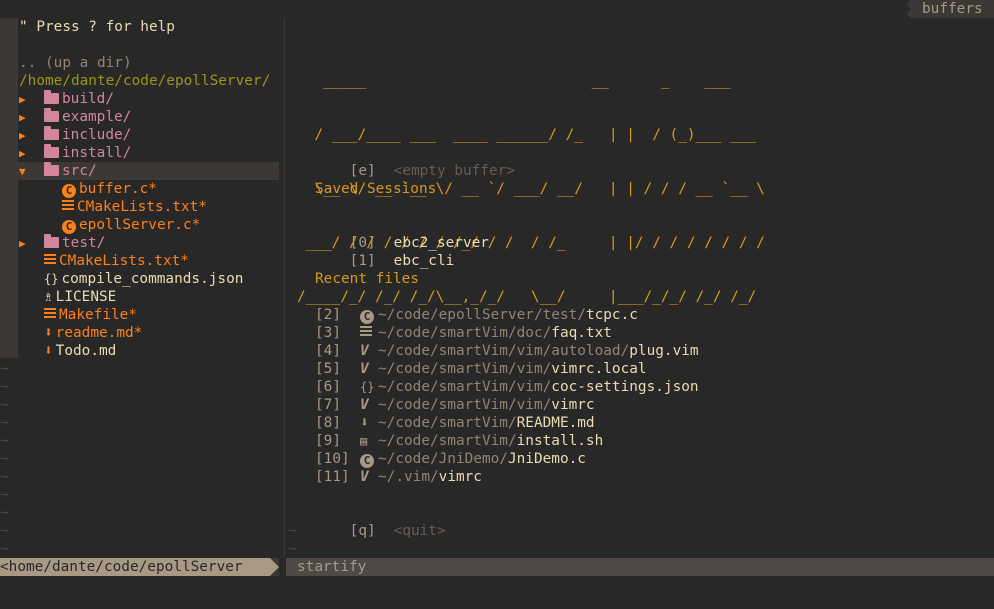 This screenshot has width=994, height=609. What do you see at coordinates (625, 387) in the screenshot?
I see `recent-file-name: coc-settings.json` at bounding box center [625, 387].